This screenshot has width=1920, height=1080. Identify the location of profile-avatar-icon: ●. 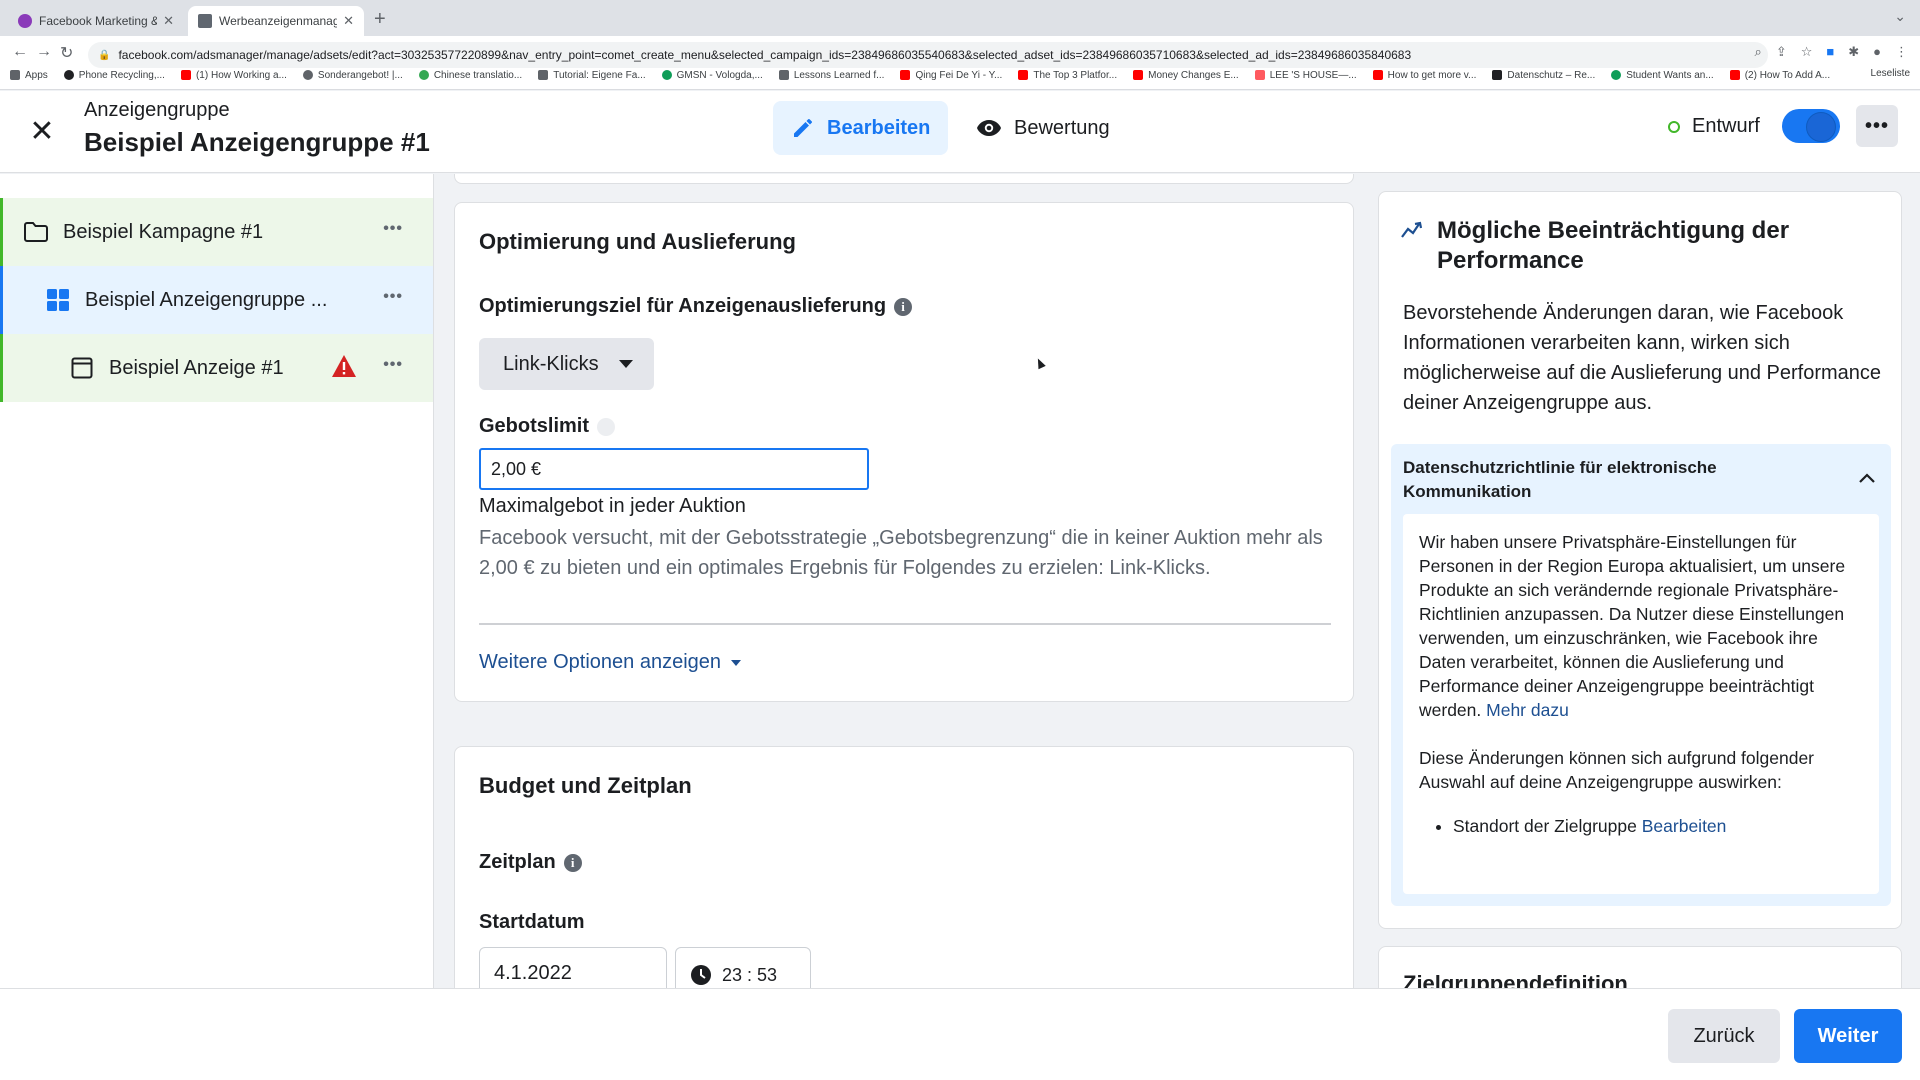
(1877, 52).